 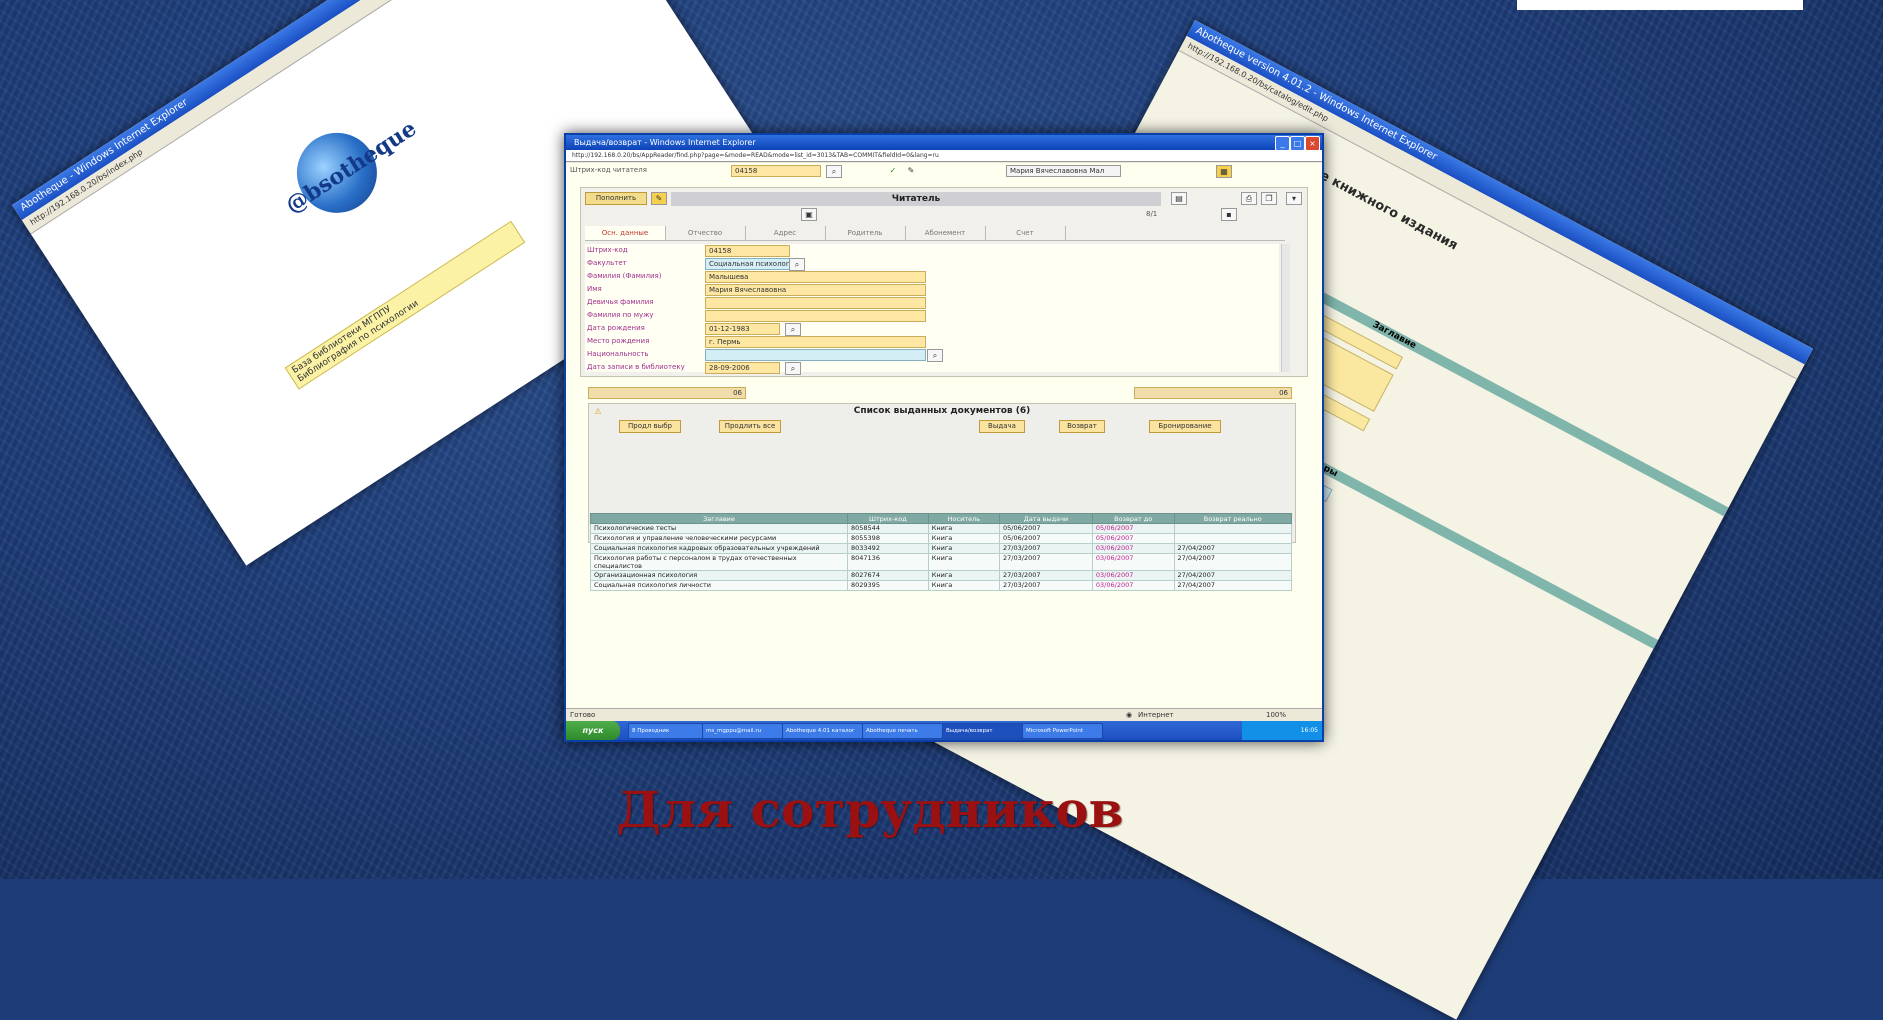 What do you see at coordinates (402, 301) in the screenshot?
I see `left-menu-item: База библиотеки МГППУ` at bounding box center [402, 301].